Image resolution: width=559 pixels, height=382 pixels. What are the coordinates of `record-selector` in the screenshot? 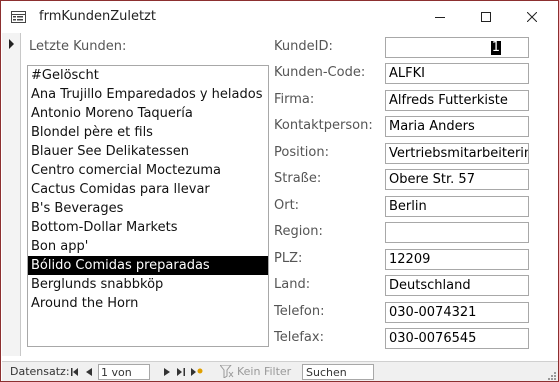 It's located at (11, 194).